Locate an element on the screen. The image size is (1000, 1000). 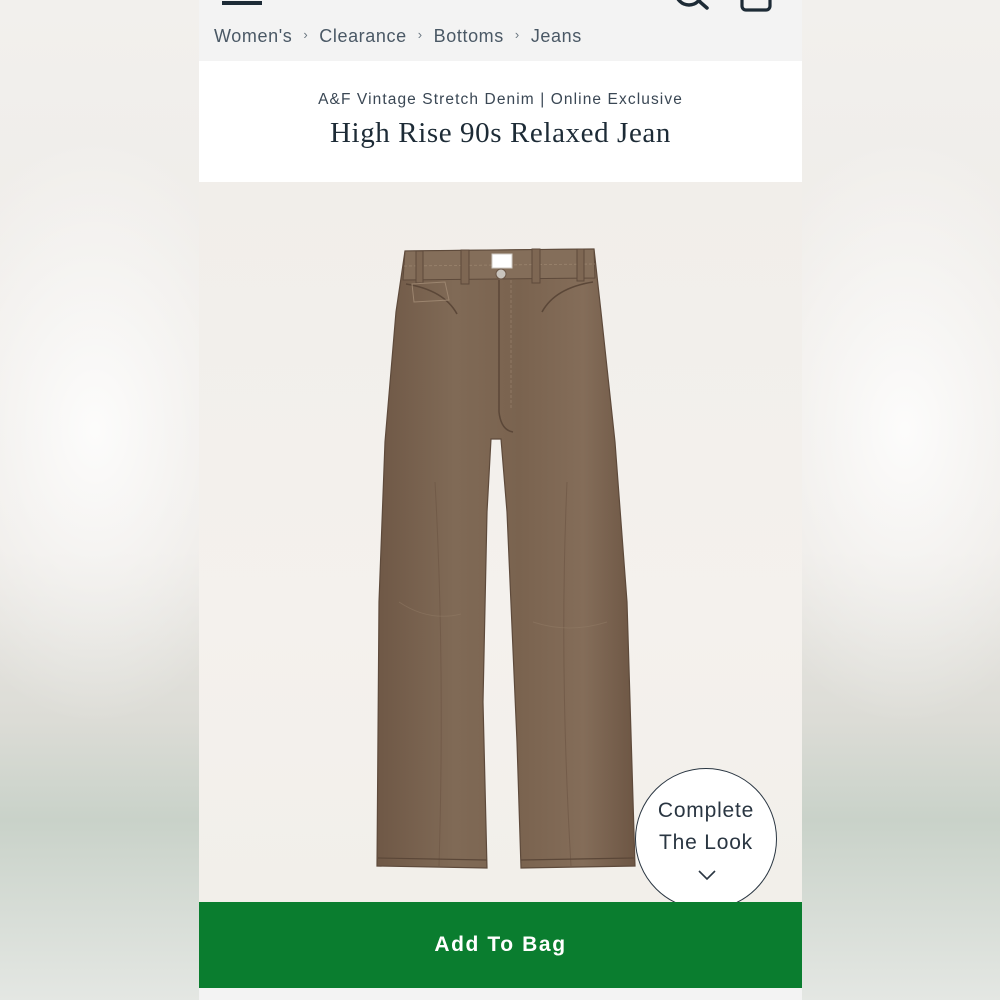
breadcrumb-item-jeans: Jeans is located at coordinates (556, 36).